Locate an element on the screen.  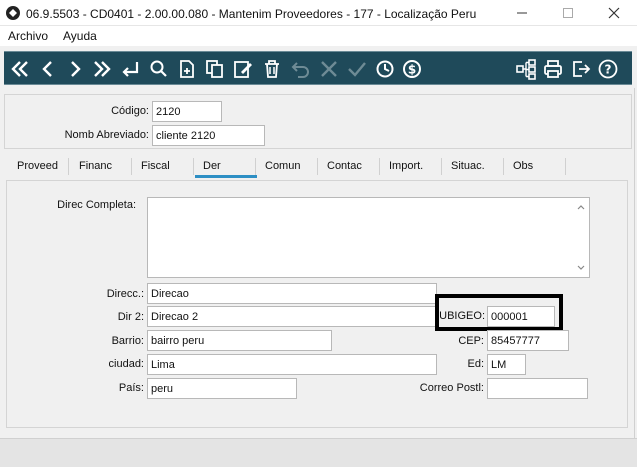
codigo-label: Código: is located at coordinates (130, 111).